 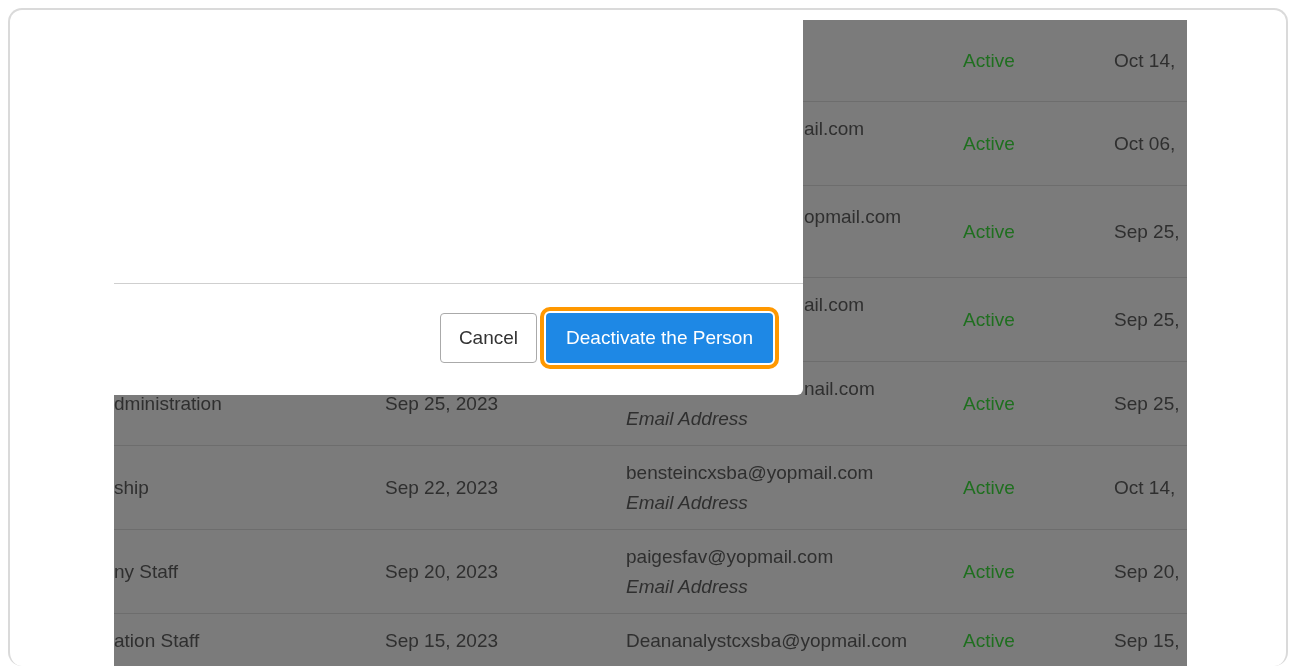 I want to click on table-cell: Sep 20, 2023, so click(x=442, y=571).